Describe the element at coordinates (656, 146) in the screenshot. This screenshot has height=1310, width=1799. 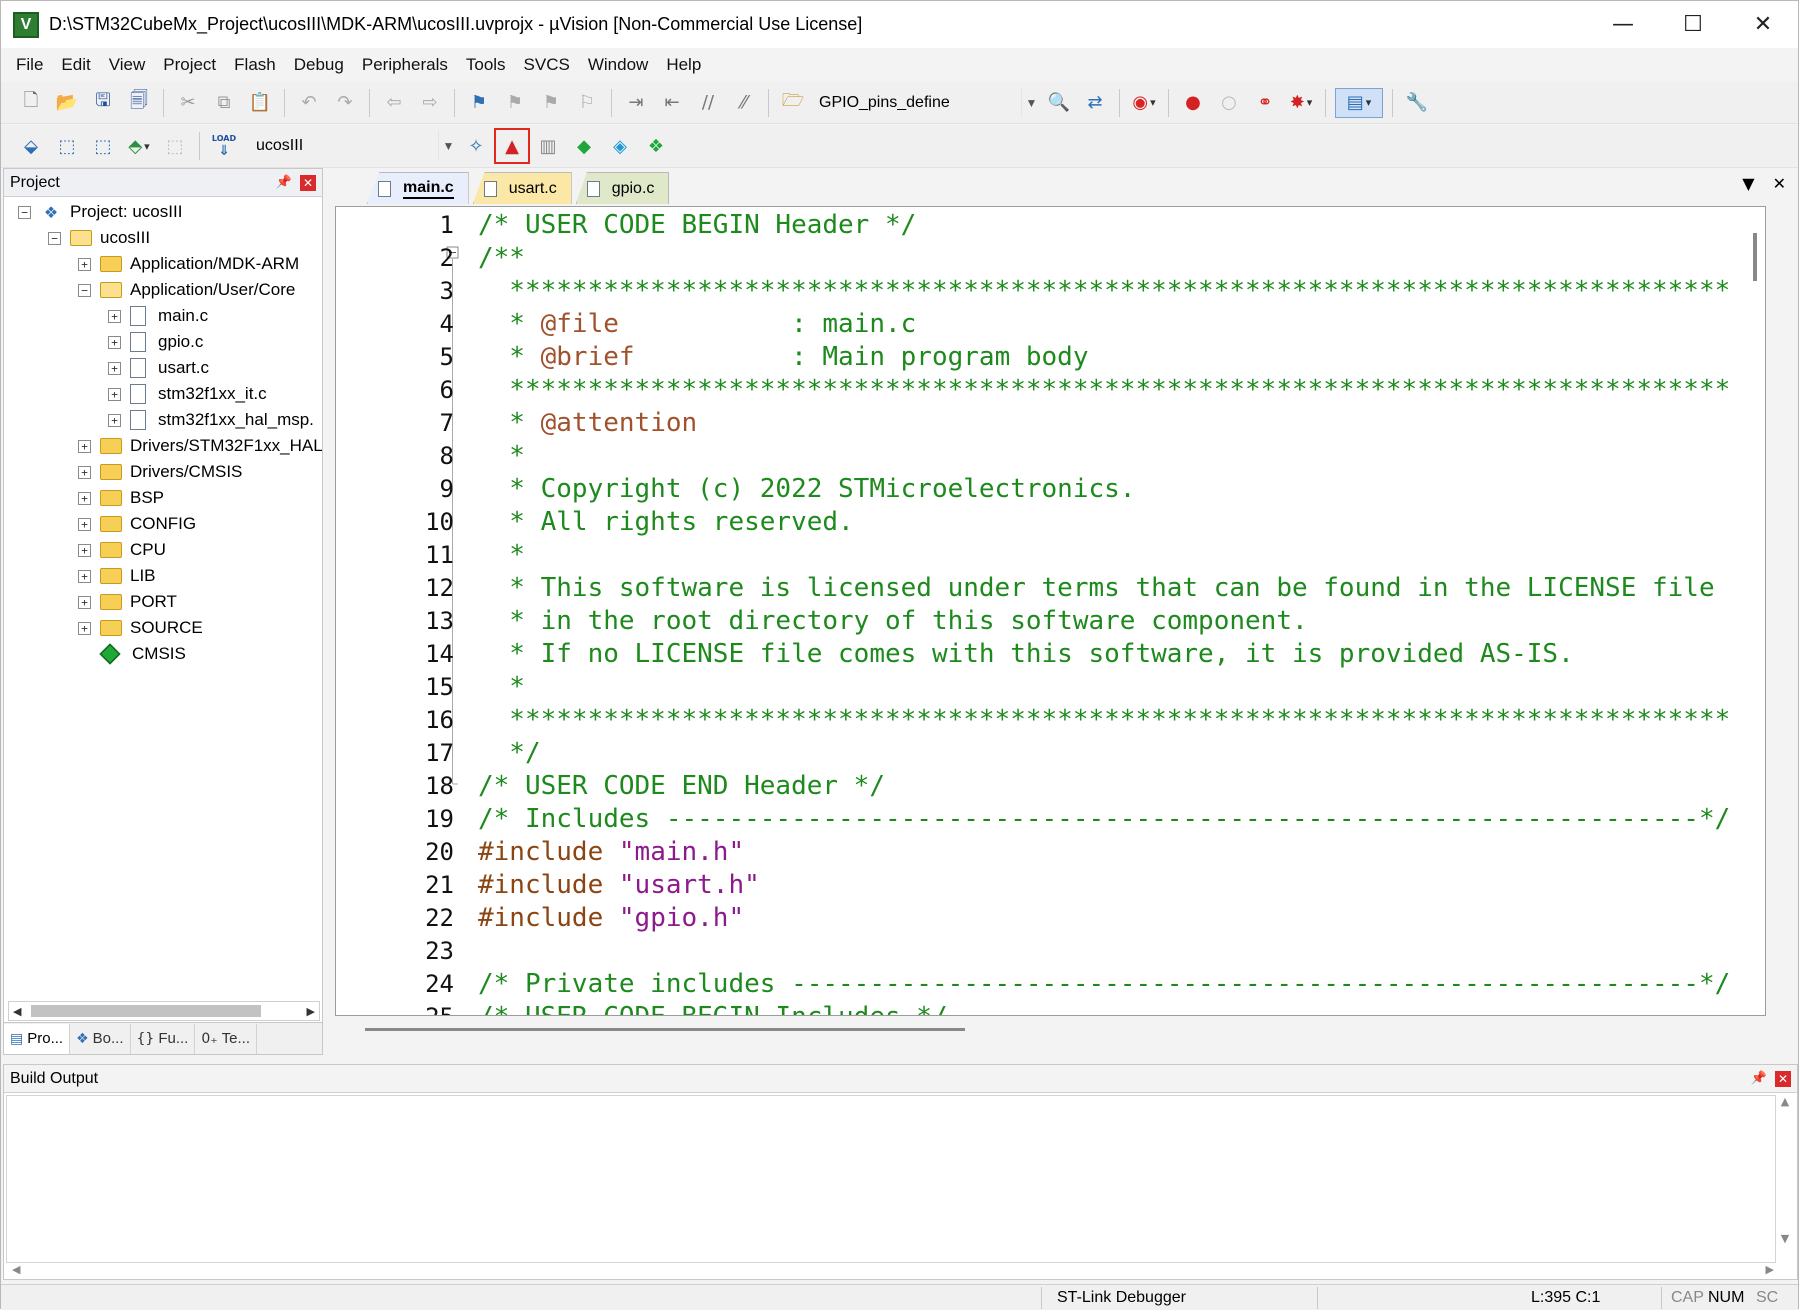
I see `rte-components-icon: ❖` at that location.